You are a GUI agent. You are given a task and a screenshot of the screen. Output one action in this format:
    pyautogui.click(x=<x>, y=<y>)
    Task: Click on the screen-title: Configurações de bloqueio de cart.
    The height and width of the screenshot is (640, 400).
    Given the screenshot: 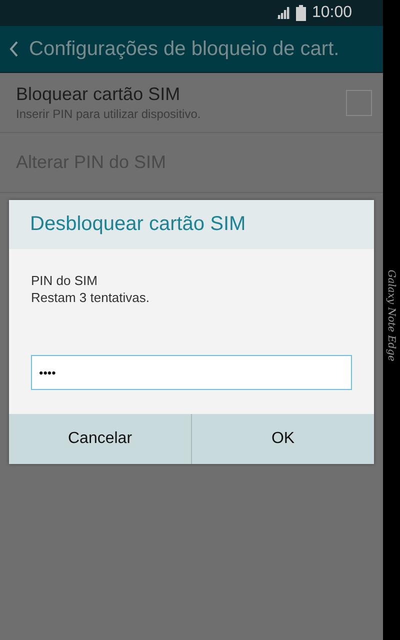 What is the action you would take?
    pyautogui.click(x=184, y=49)
    